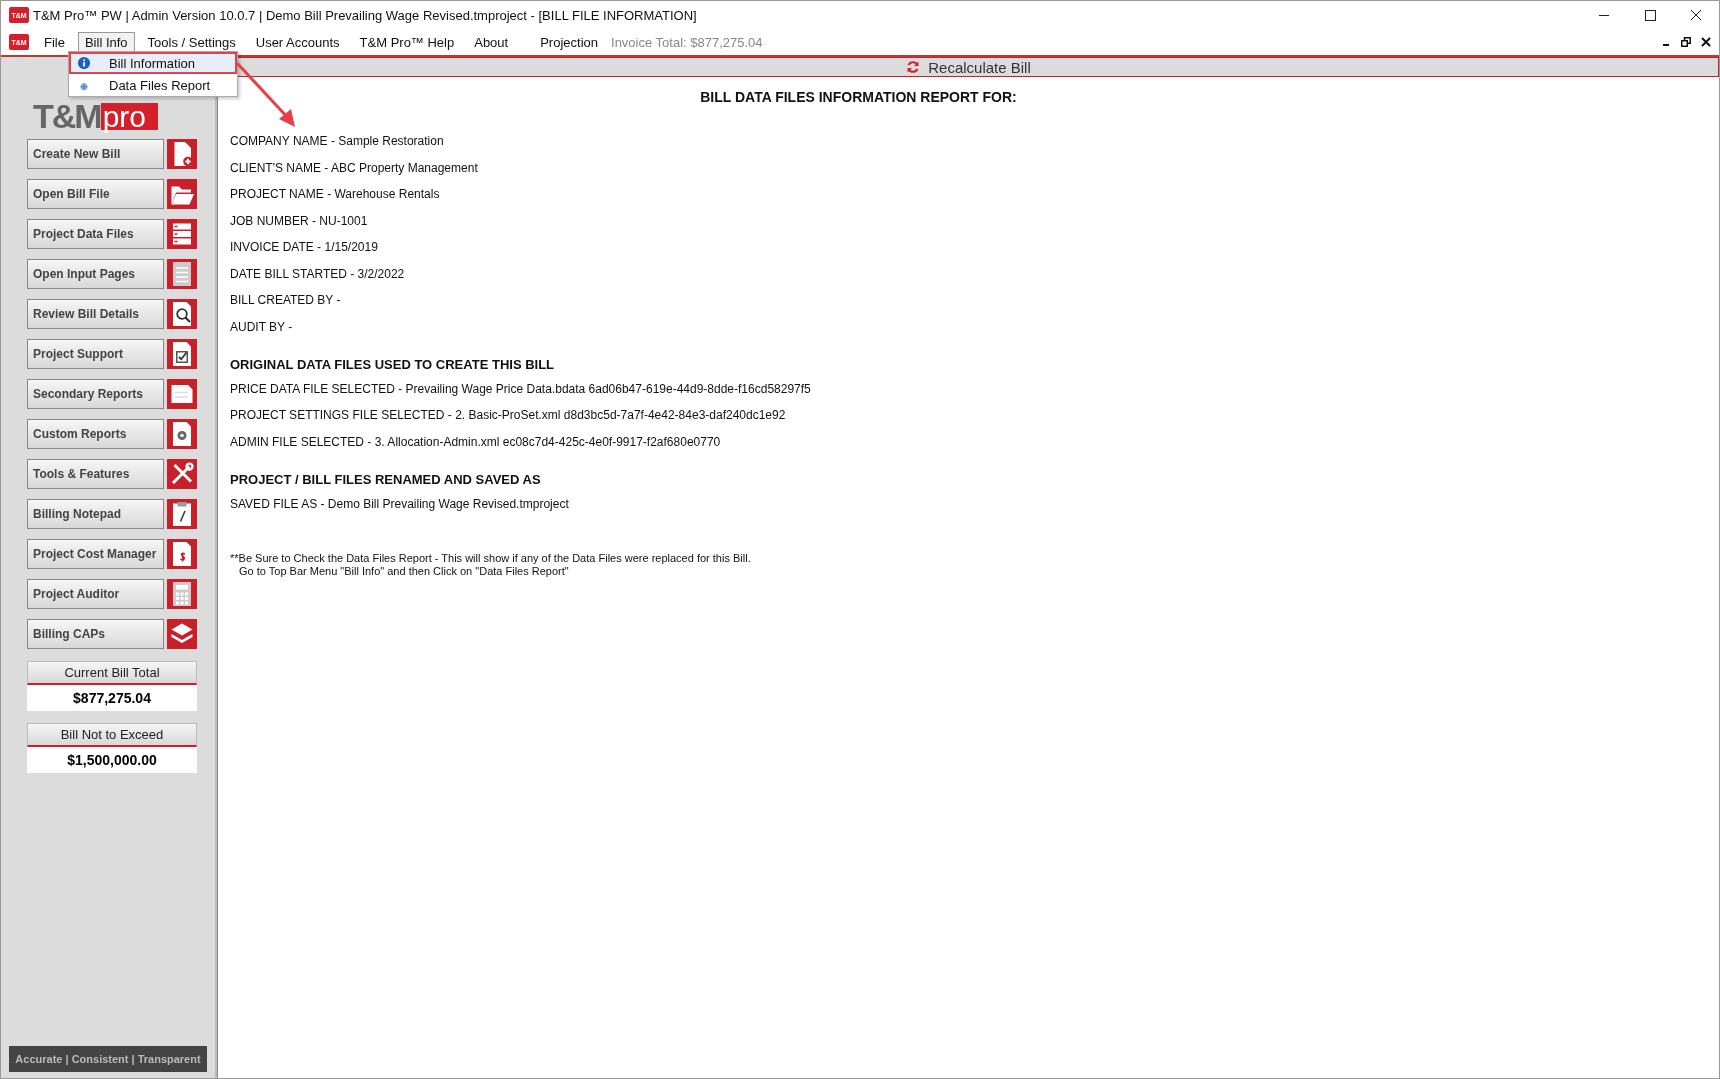 The width and height of the screenshot is (1720, 1079). Describe the element at coordinates (95, 394) in the screenshot. I see `sidebar-button: Secondary Reports` at that location.